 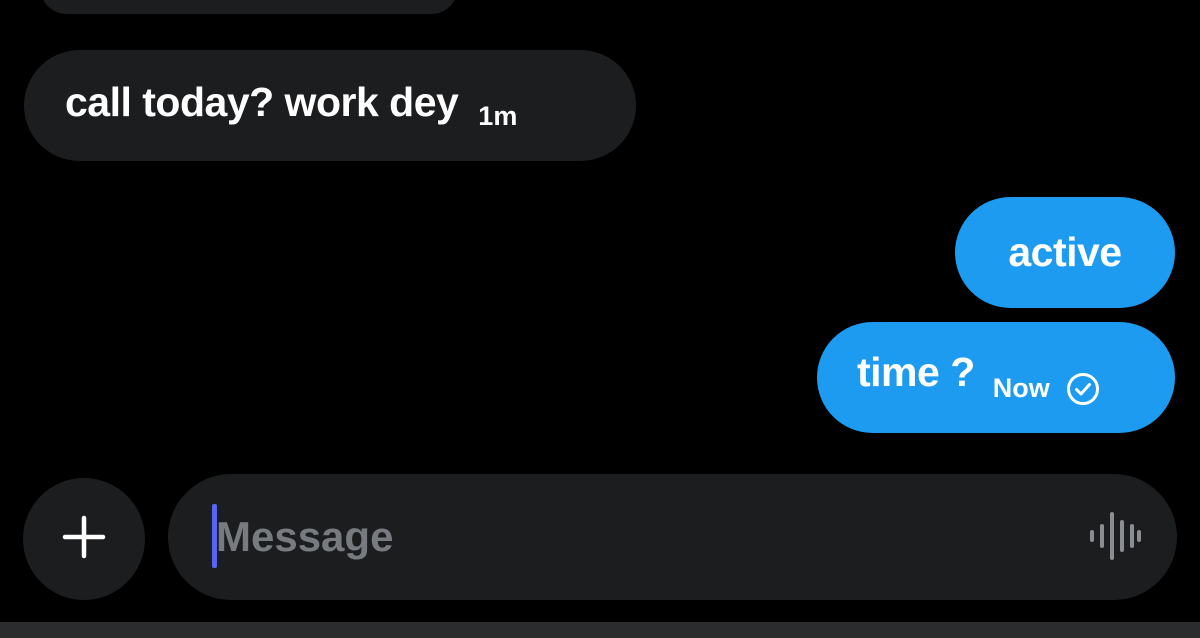 I want to click on outgoing-message-bubble: active, so click(x=1065, y=252).